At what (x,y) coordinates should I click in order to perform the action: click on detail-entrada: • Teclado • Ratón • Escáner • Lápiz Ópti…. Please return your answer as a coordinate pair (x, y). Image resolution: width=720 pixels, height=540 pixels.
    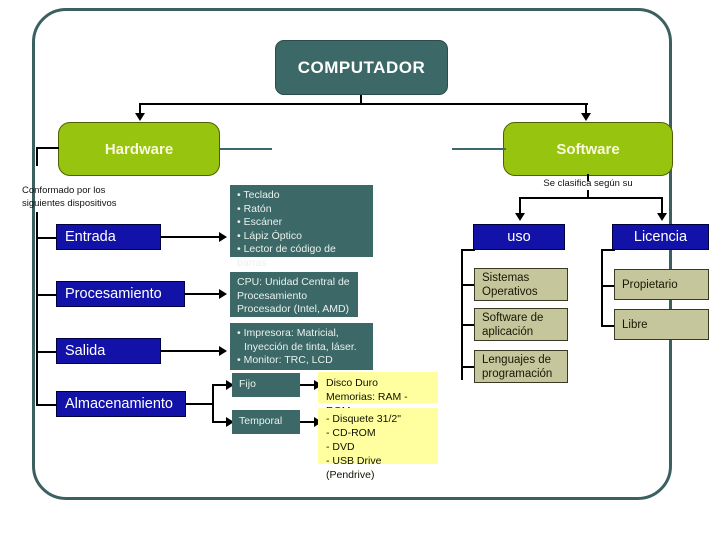
    Looking at the image, I should click on (301, 227).